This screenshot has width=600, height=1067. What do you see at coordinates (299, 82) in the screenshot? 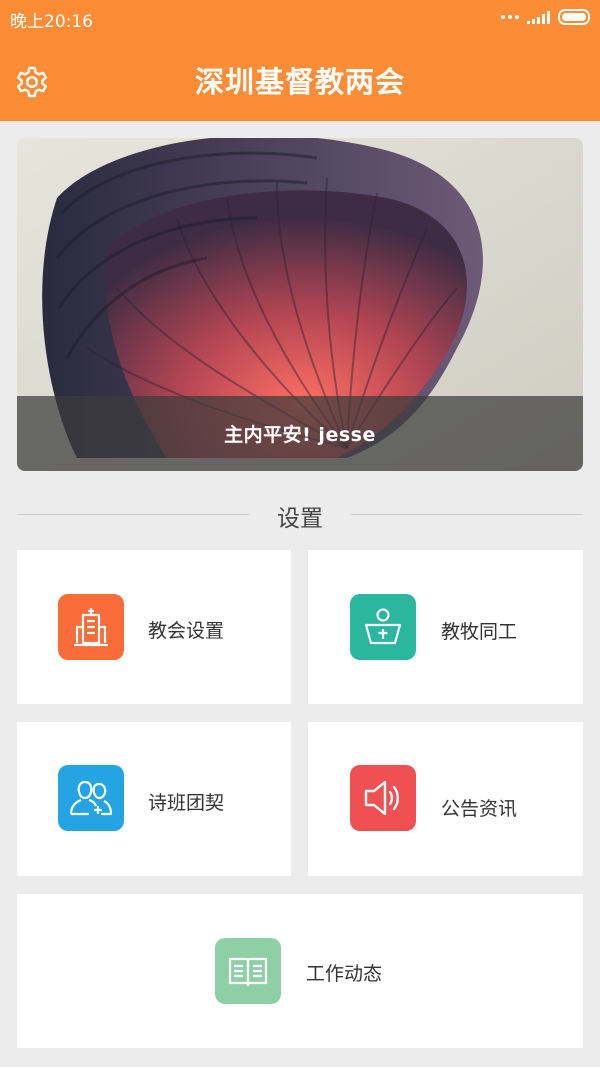
I see `page-title: 深圳基督教两会` at bounding box center [299, 82].